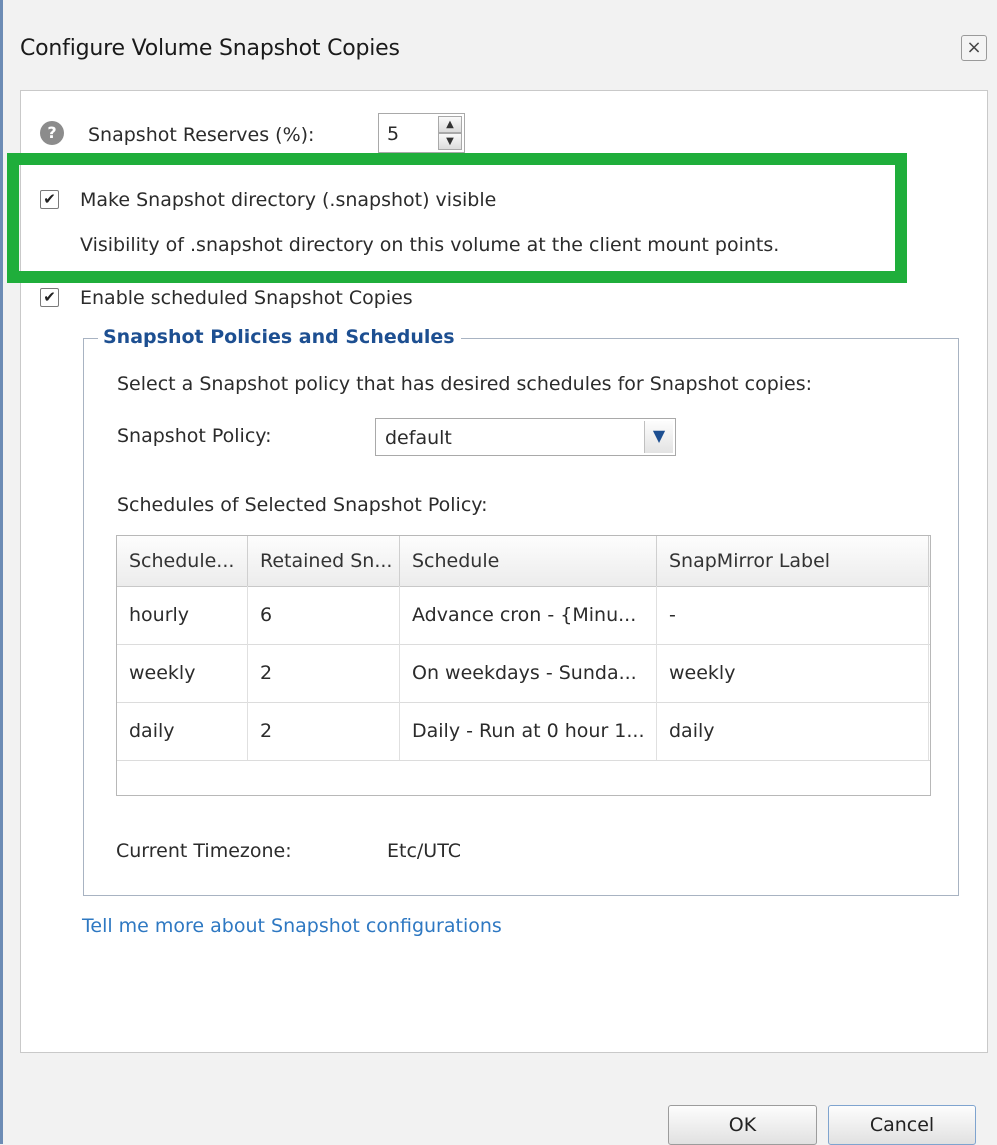  Describe the element at coordinates (204, 851) in the screenshot. I see `timezone-label: Current Timezone:` at that location.